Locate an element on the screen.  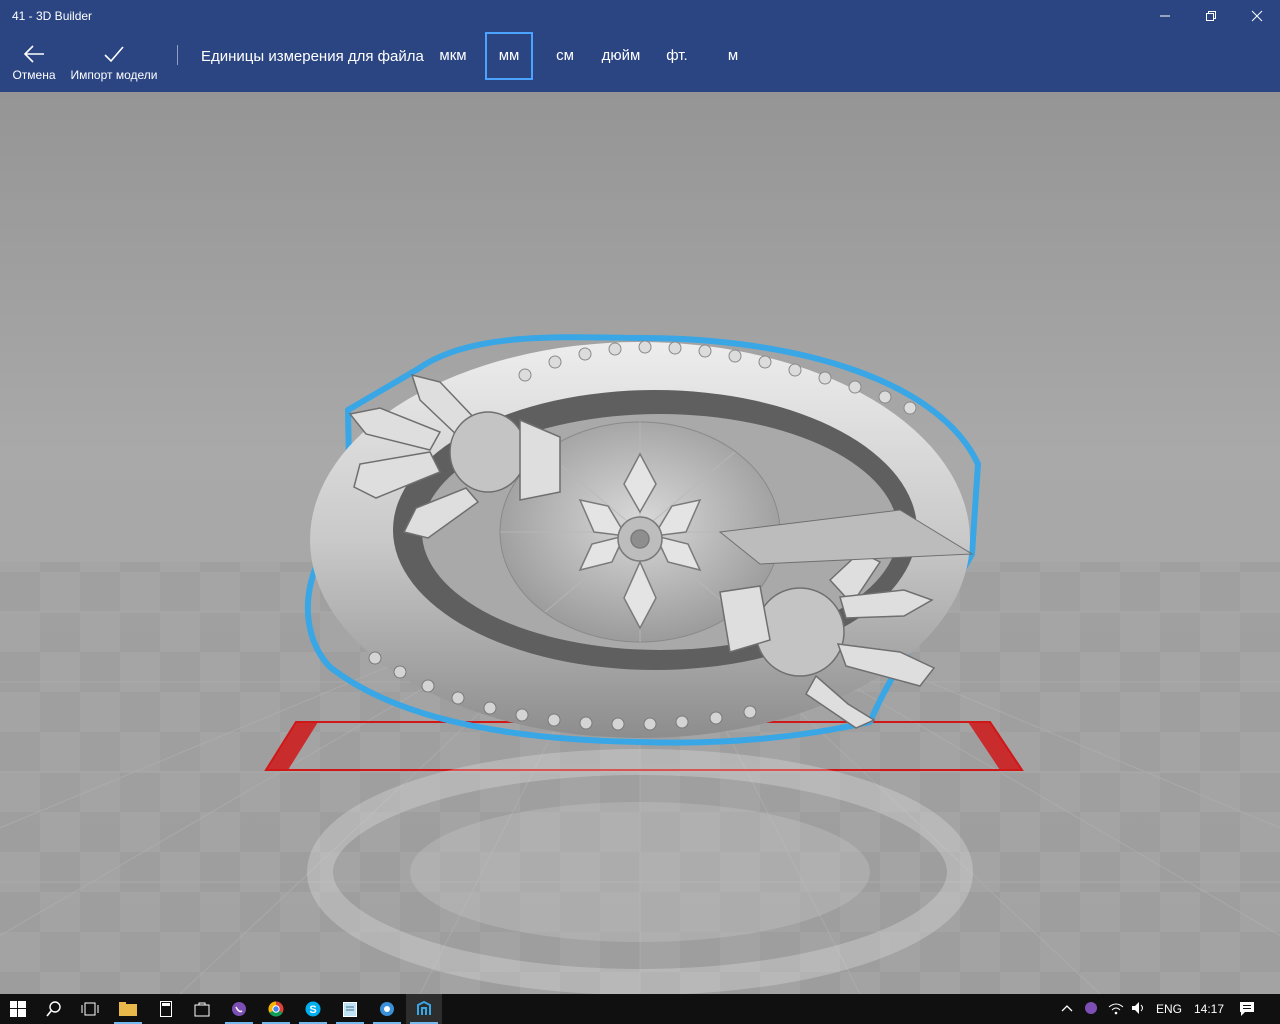
notepad-icon is located at coordinates (350, 1009).